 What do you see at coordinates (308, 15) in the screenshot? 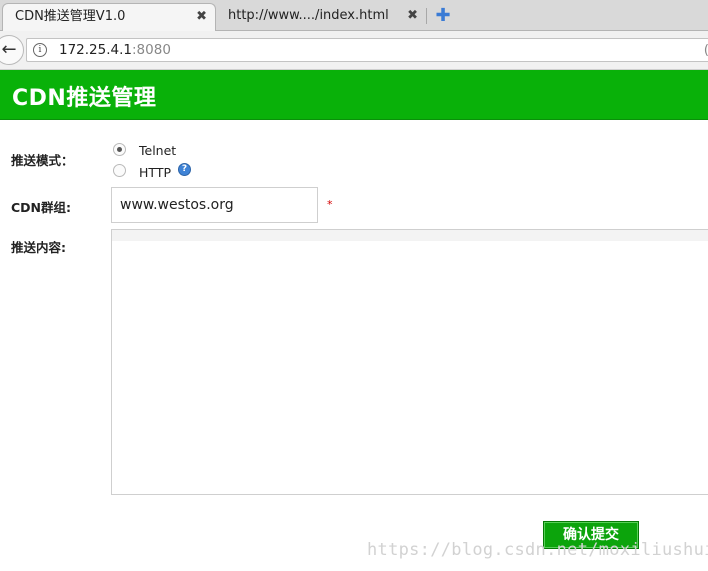
I see `tab-title: http://www..../index.html` at bounding box center [308, 15].